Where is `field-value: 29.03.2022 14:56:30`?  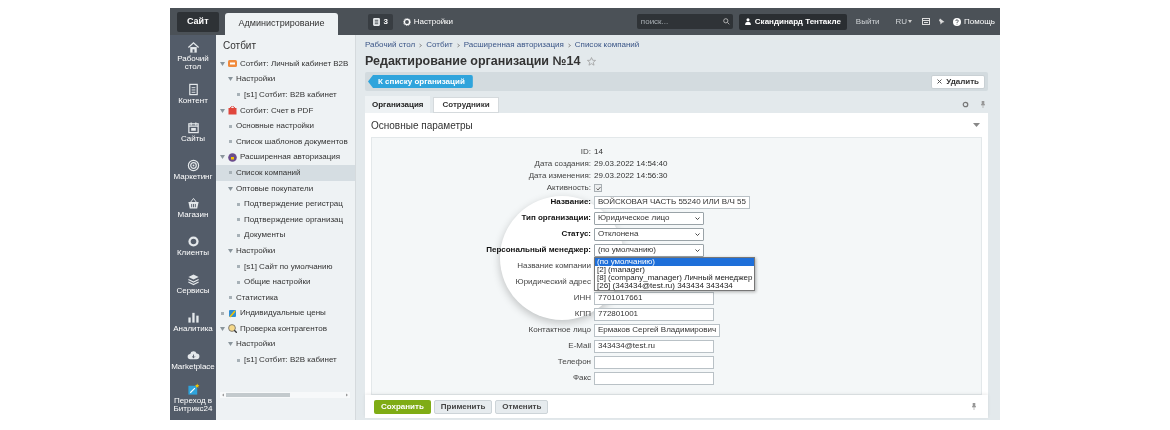
field-value: 29.03.2022 14:56:30 is located at coordinates (631, 176).